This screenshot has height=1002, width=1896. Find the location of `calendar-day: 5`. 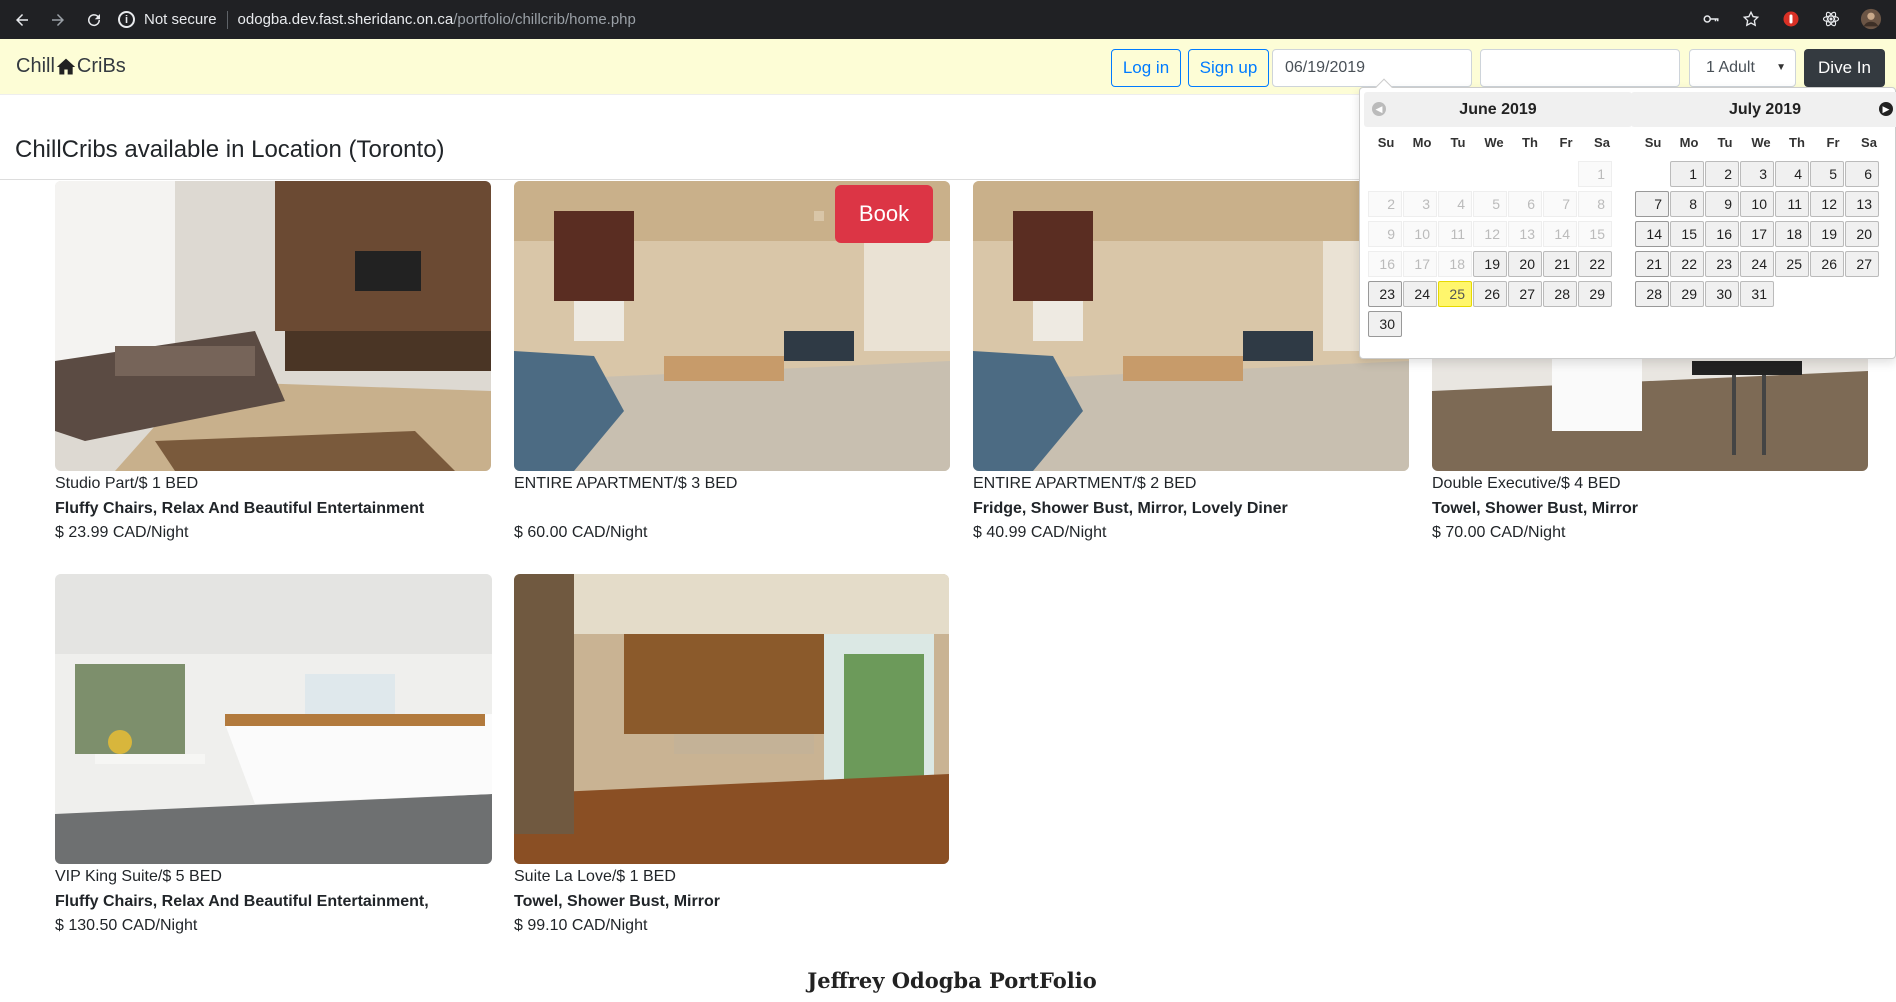

calendar-day: 5 is located at coordinates (1827, 174).